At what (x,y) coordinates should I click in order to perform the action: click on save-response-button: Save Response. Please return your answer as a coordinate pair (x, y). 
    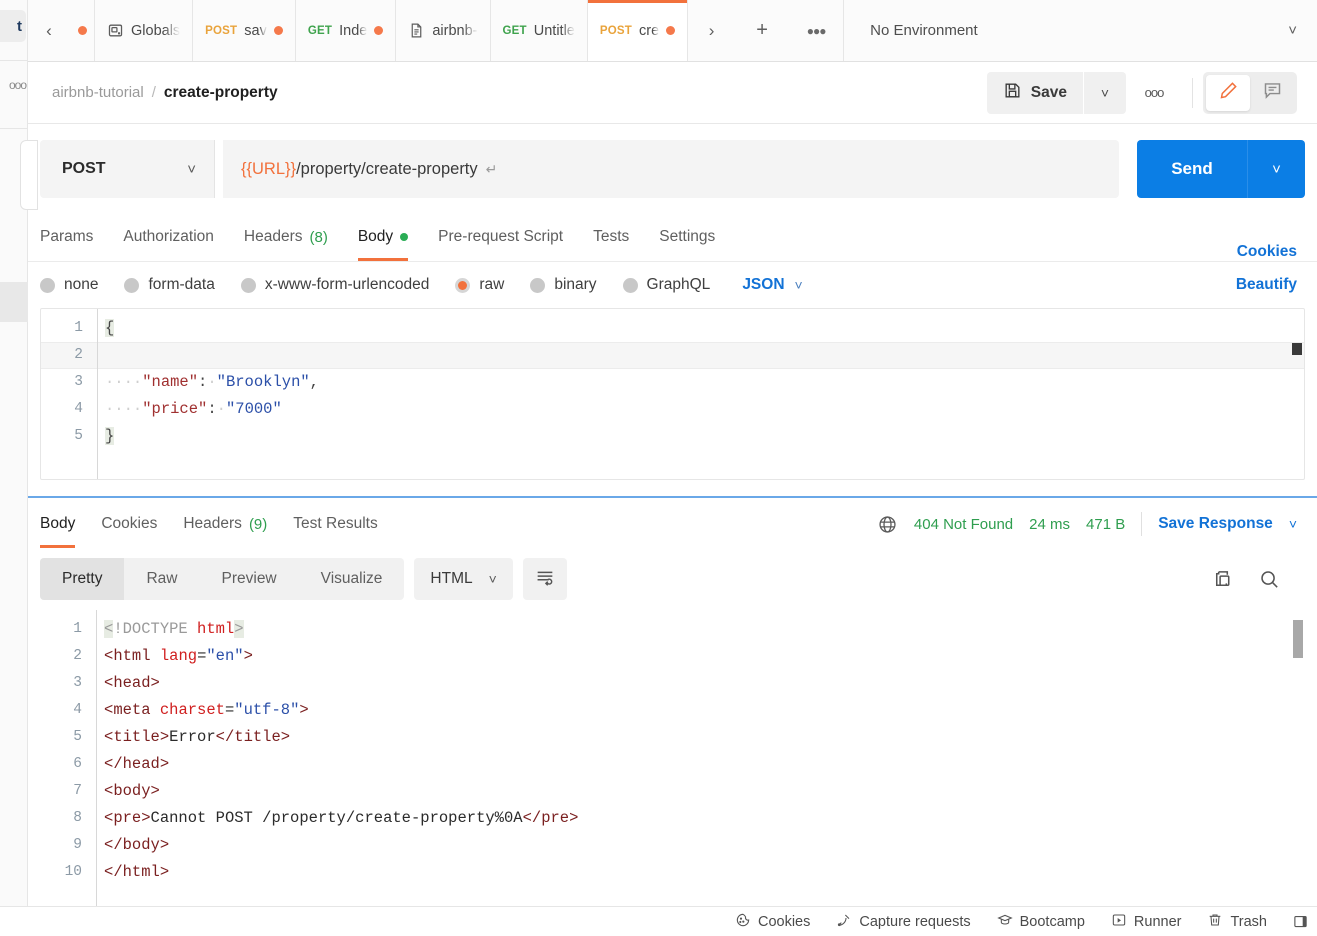
    Looking at the image, I should click on (1215, 524).